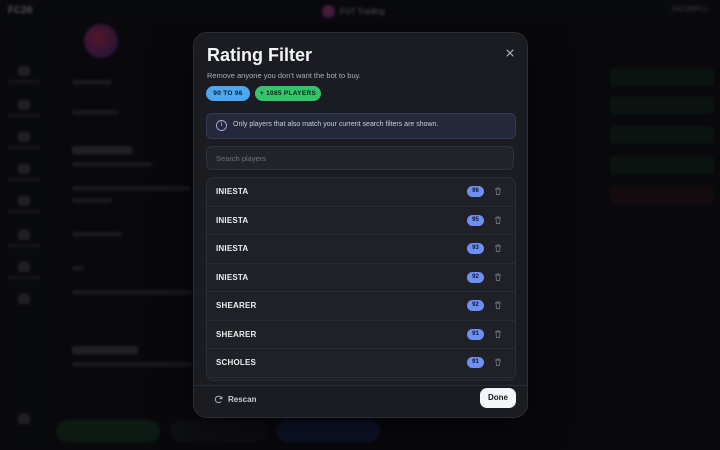 The image size is (720, 450). Describe the element at coordinates (228, 93) in the screenshot. I see `rating-range-chip: 90 TO 96` at that location.